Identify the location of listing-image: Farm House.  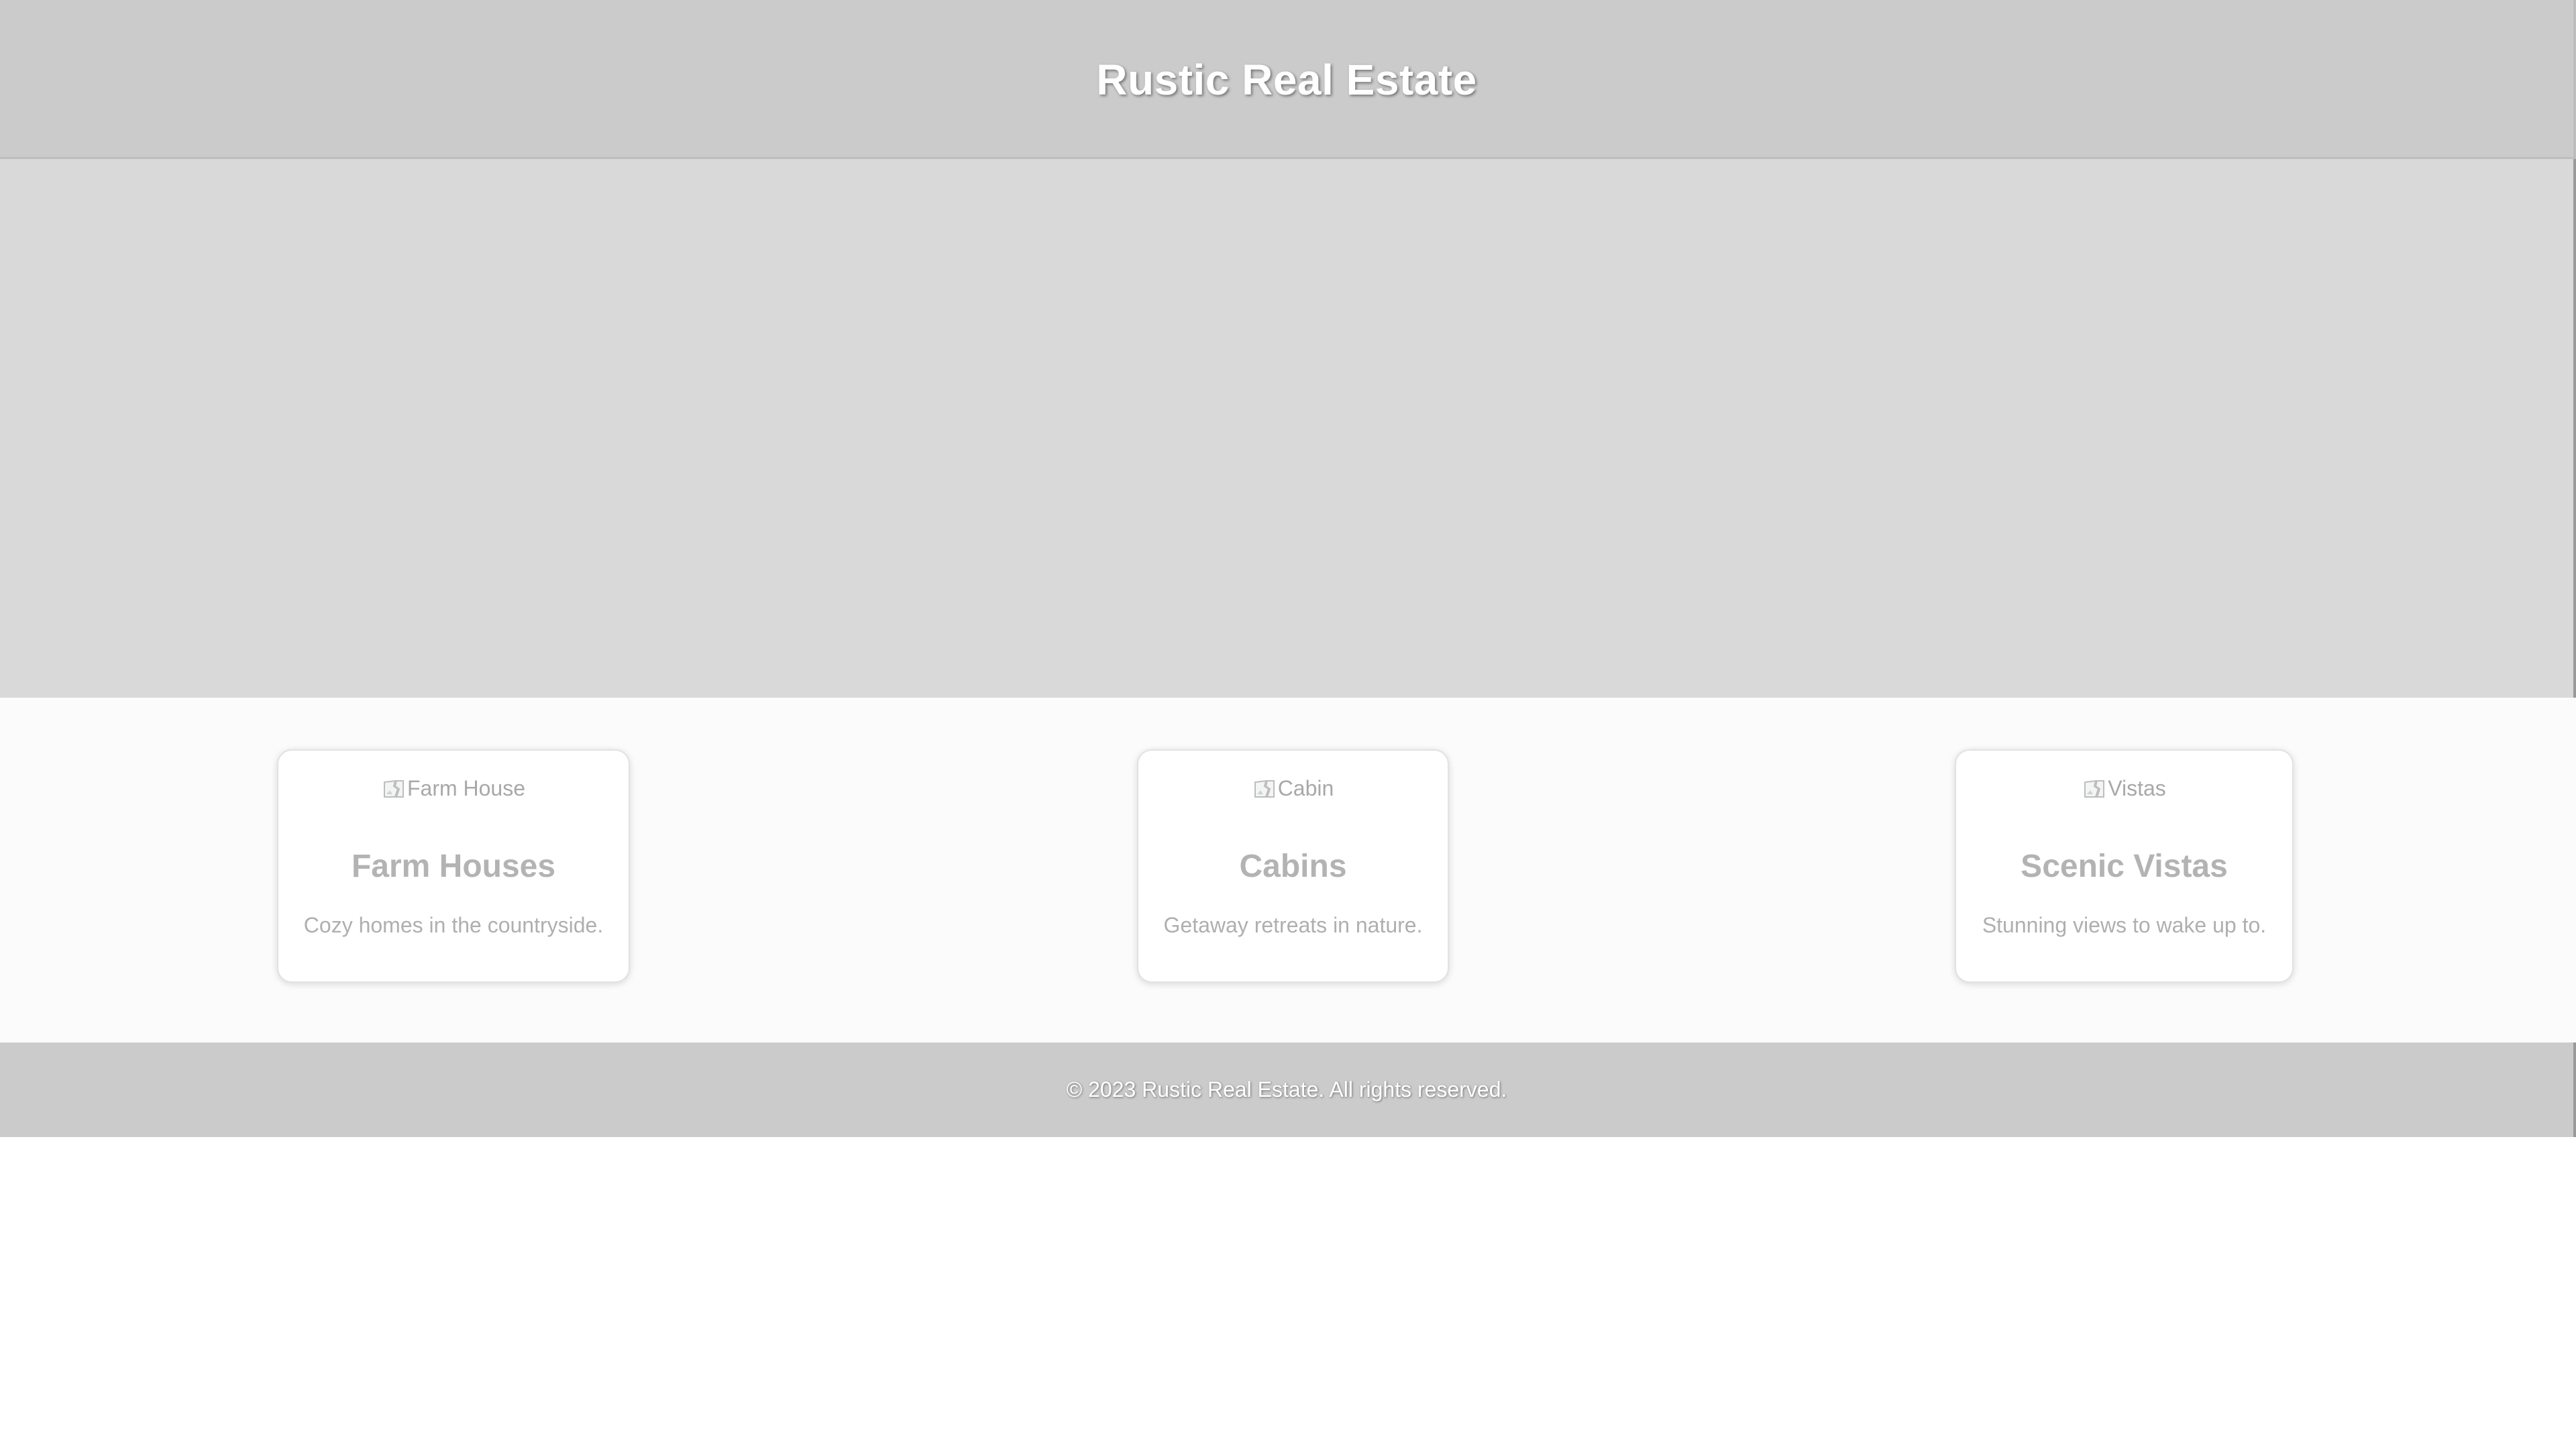
(453, 788).